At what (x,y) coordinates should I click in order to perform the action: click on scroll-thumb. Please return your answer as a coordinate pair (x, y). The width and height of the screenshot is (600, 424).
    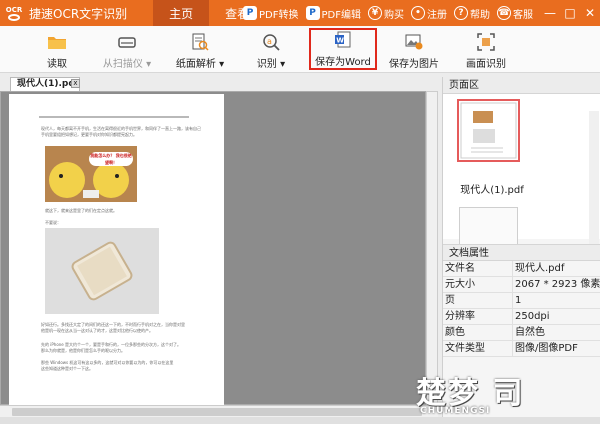
    Looking at the image, I should click on (217, 412).